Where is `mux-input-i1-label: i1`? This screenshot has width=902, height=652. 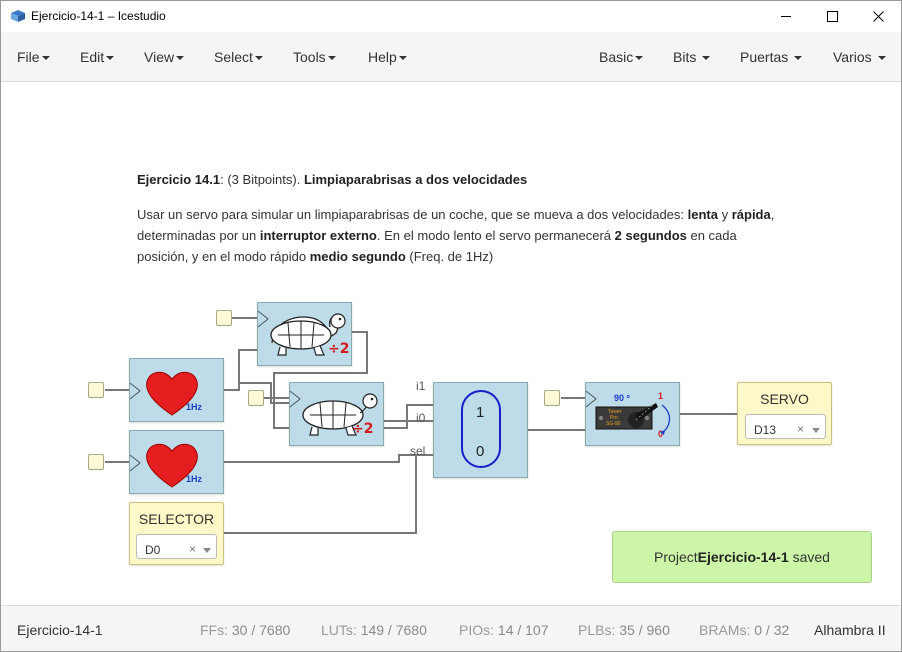 mux-input-i1-label: i1 is located at coordinates (421, 386).